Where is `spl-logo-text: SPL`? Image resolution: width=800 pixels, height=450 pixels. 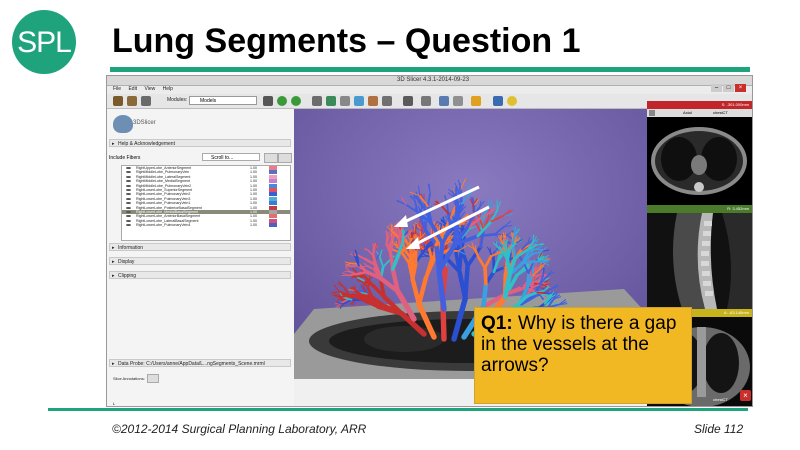
spl-logo-text: SPL is located at coordinates (44, 42).